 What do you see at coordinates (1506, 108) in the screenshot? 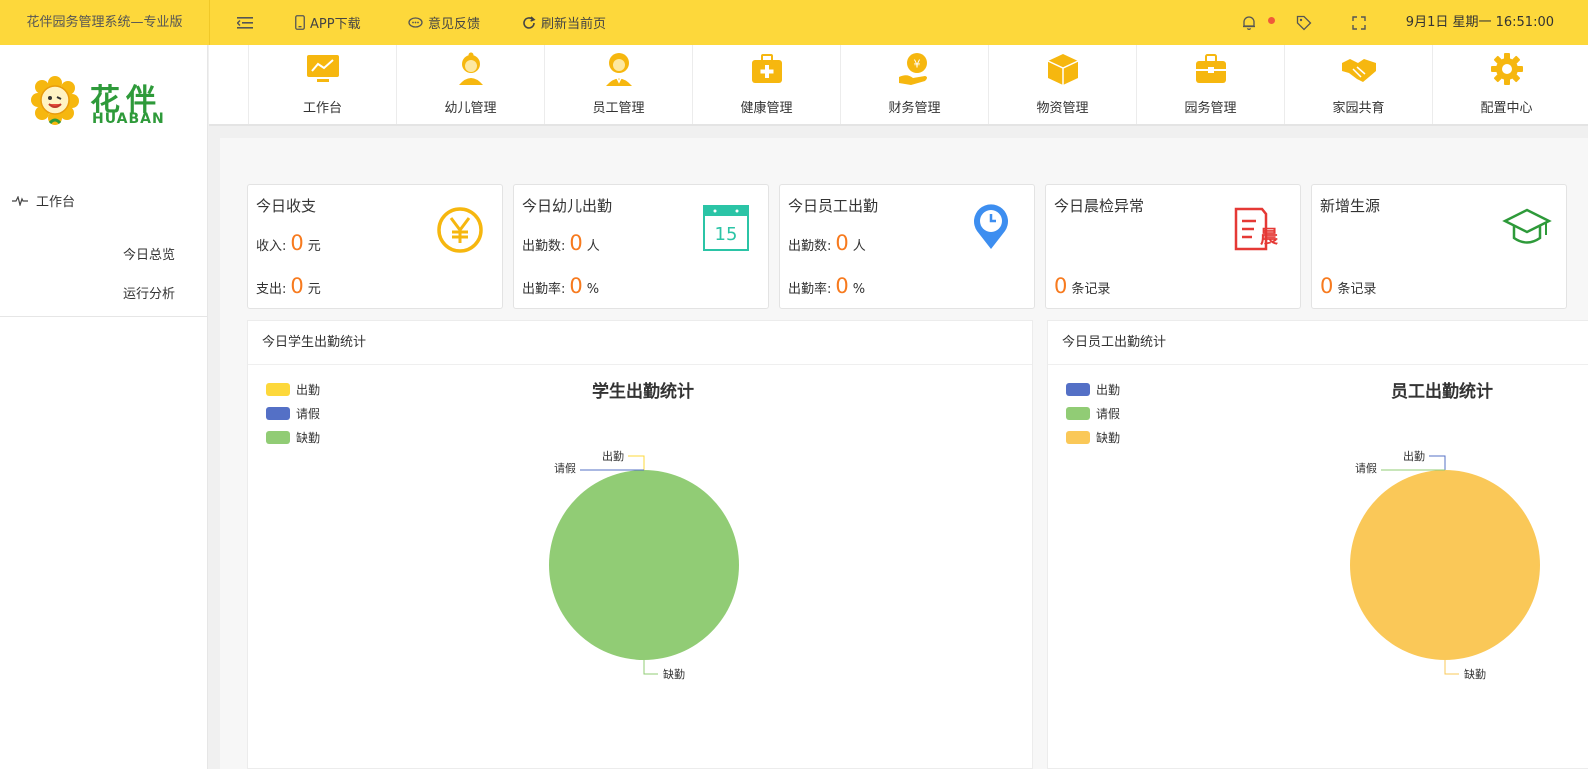
I see `module-label: 配置中心` at bounding box center [1506, 108].